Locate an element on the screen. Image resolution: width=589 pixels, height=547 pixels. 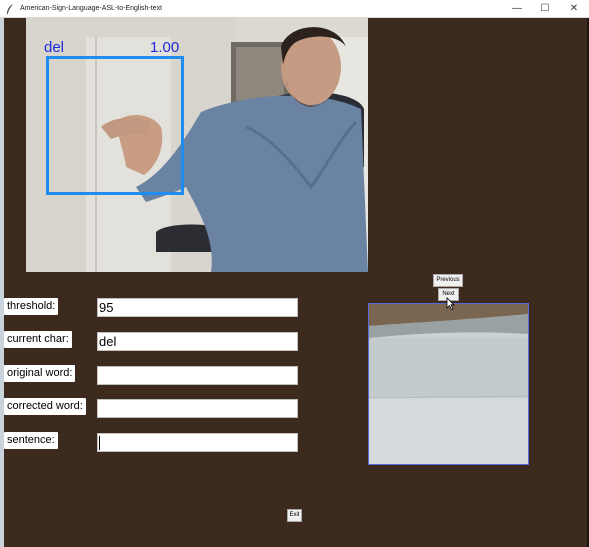
roi-preview is located at coordinates (448, 384).